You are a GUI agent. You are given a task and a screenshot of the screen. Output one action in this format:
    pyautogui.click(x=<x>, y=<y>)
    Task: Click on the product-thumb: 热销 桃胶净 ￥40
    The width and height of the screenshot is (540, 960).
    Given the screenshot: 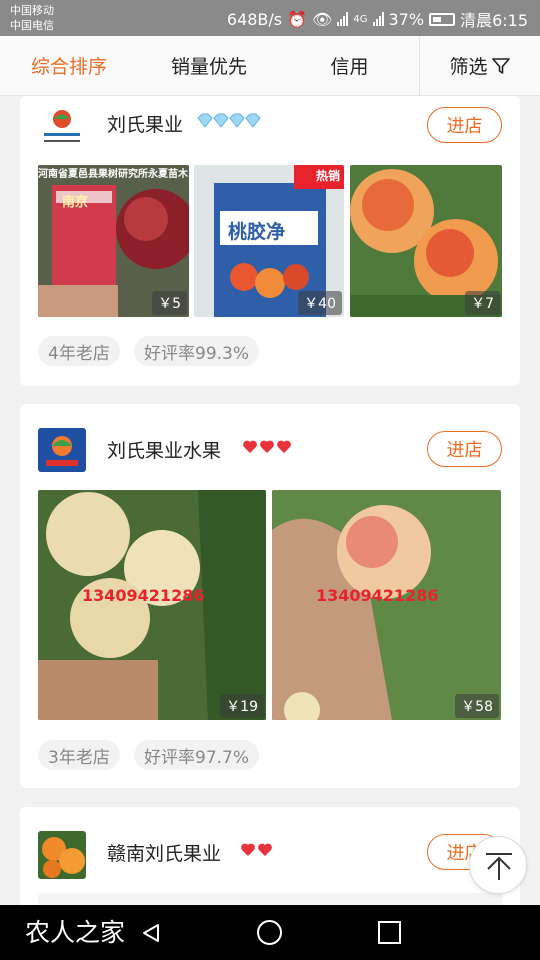 What is the action you would take?
    pyautogui.click(x=269, y=241)
    